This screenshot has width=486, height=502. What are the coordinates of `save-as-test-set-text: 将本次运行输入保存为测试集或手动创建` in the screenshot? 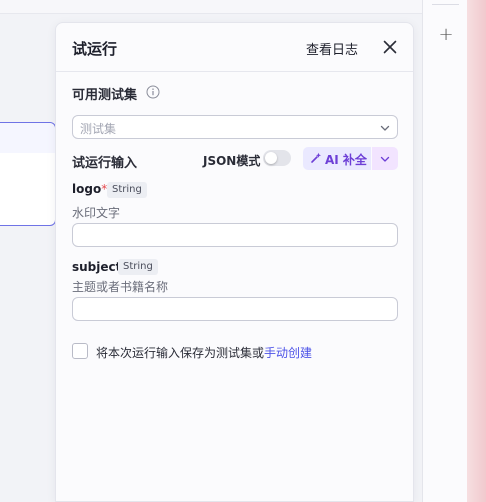 It's located at (204, 352).